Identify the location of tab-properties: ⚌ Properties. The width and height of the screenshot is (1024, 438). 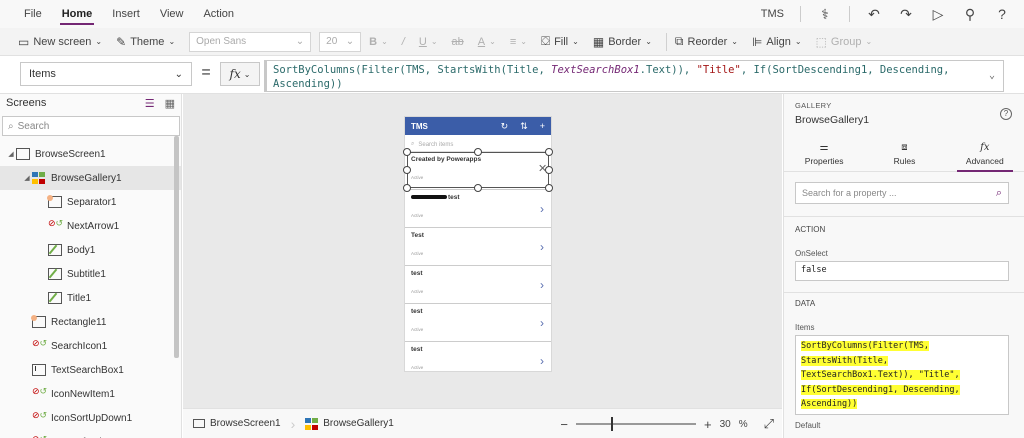
(824, 153).